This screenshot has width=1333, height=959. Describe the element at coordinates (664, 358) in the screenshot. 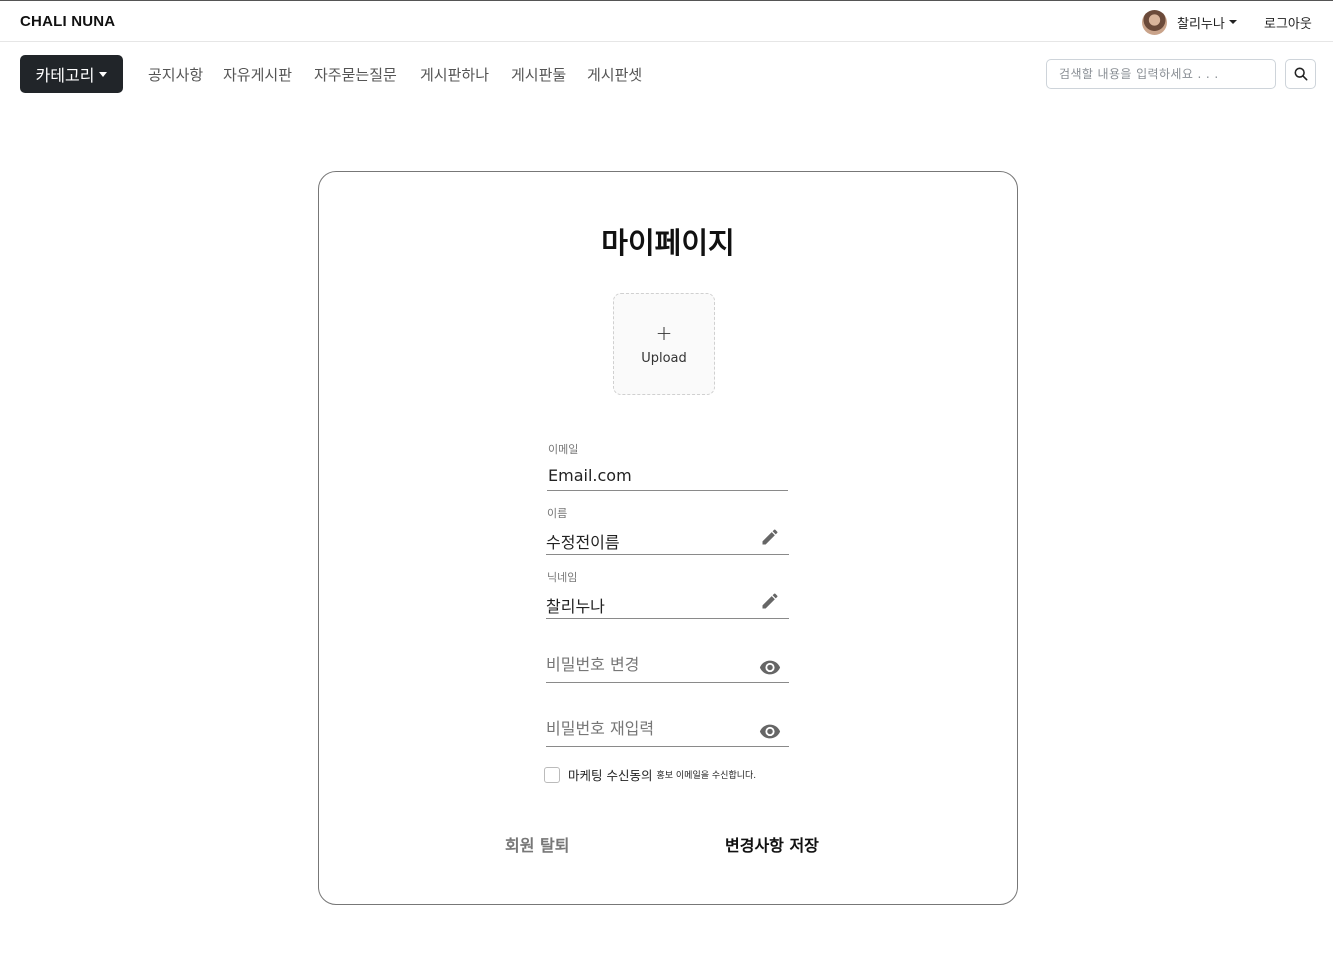

I see `upload-label: Upload` at that location.